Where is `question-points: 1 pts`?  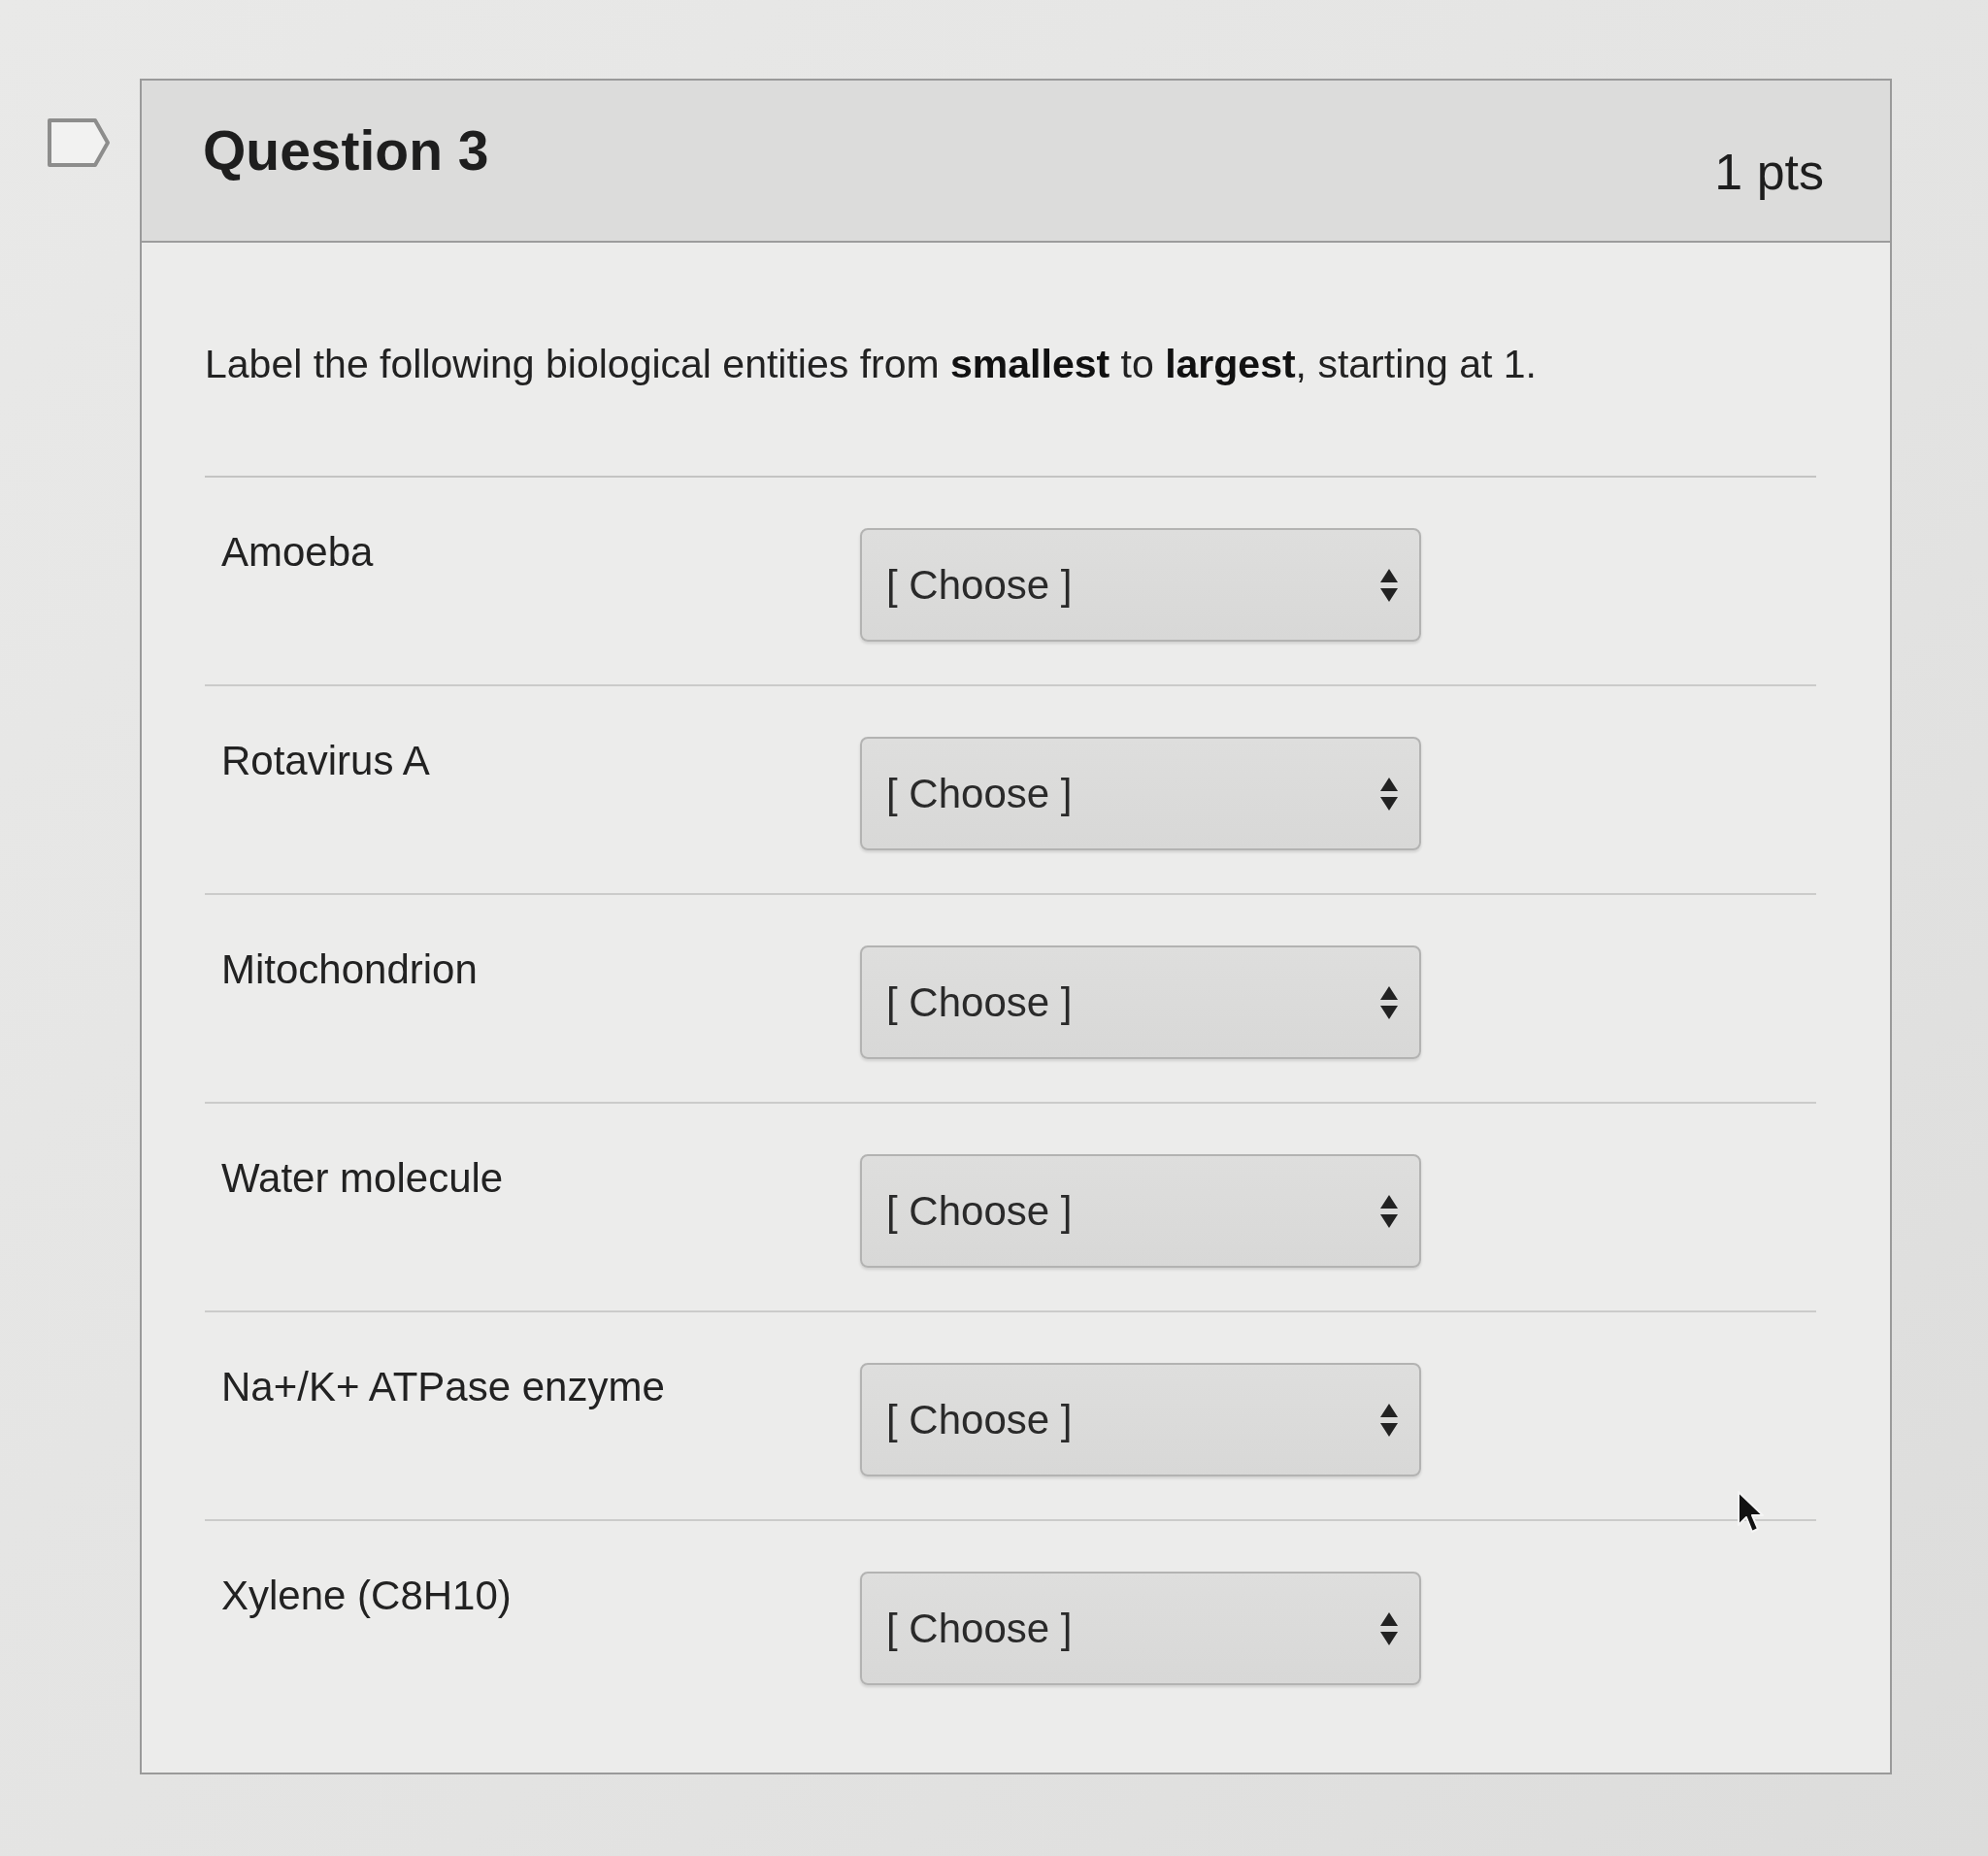 question-points: 1 pts is located at coordinates (1769, 171).